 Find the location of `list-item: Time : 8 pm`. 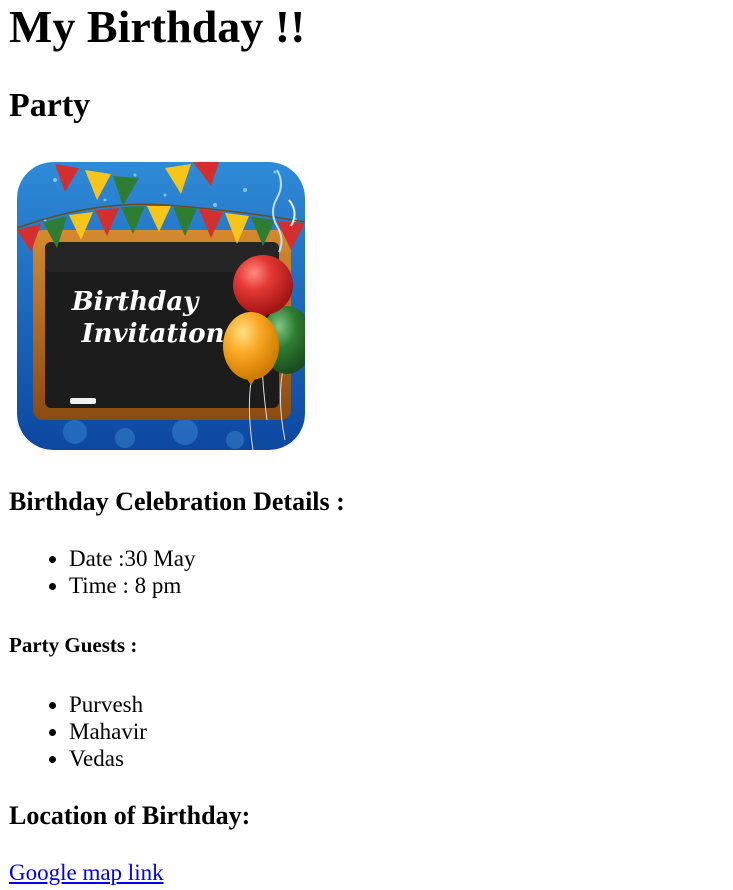

list-item: Time : 8 pm is located at coordinates (132, 585).